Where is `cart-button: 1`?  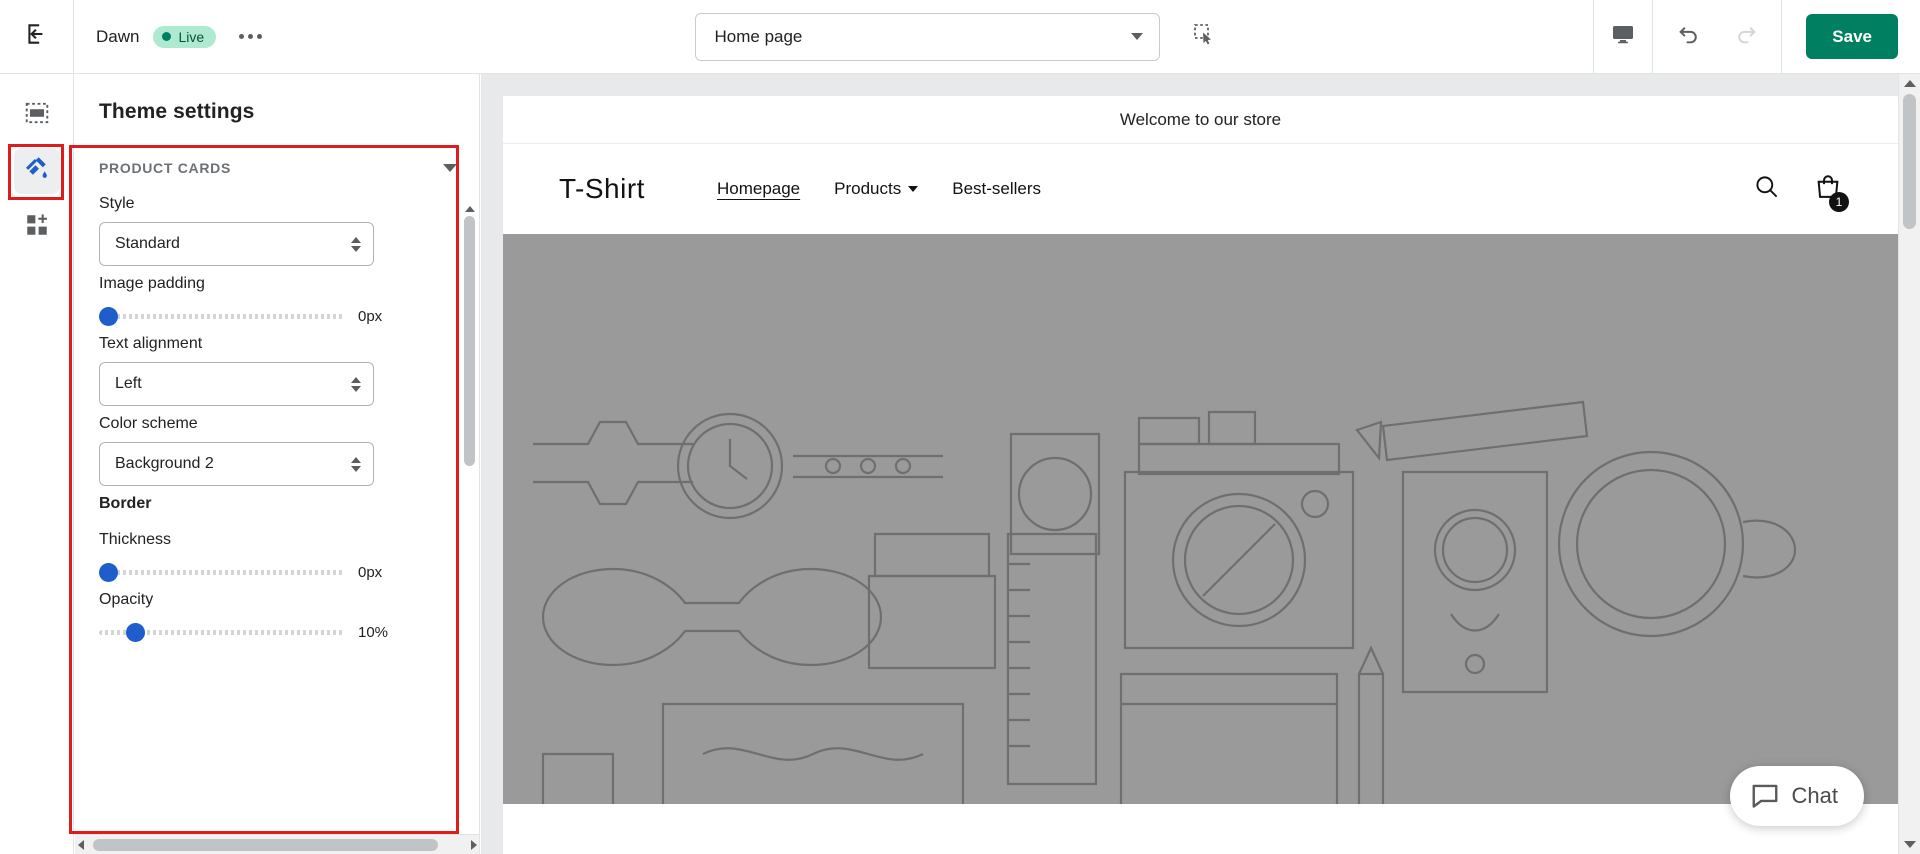 cart-button: 1 is located at coordinates (1831, 192).